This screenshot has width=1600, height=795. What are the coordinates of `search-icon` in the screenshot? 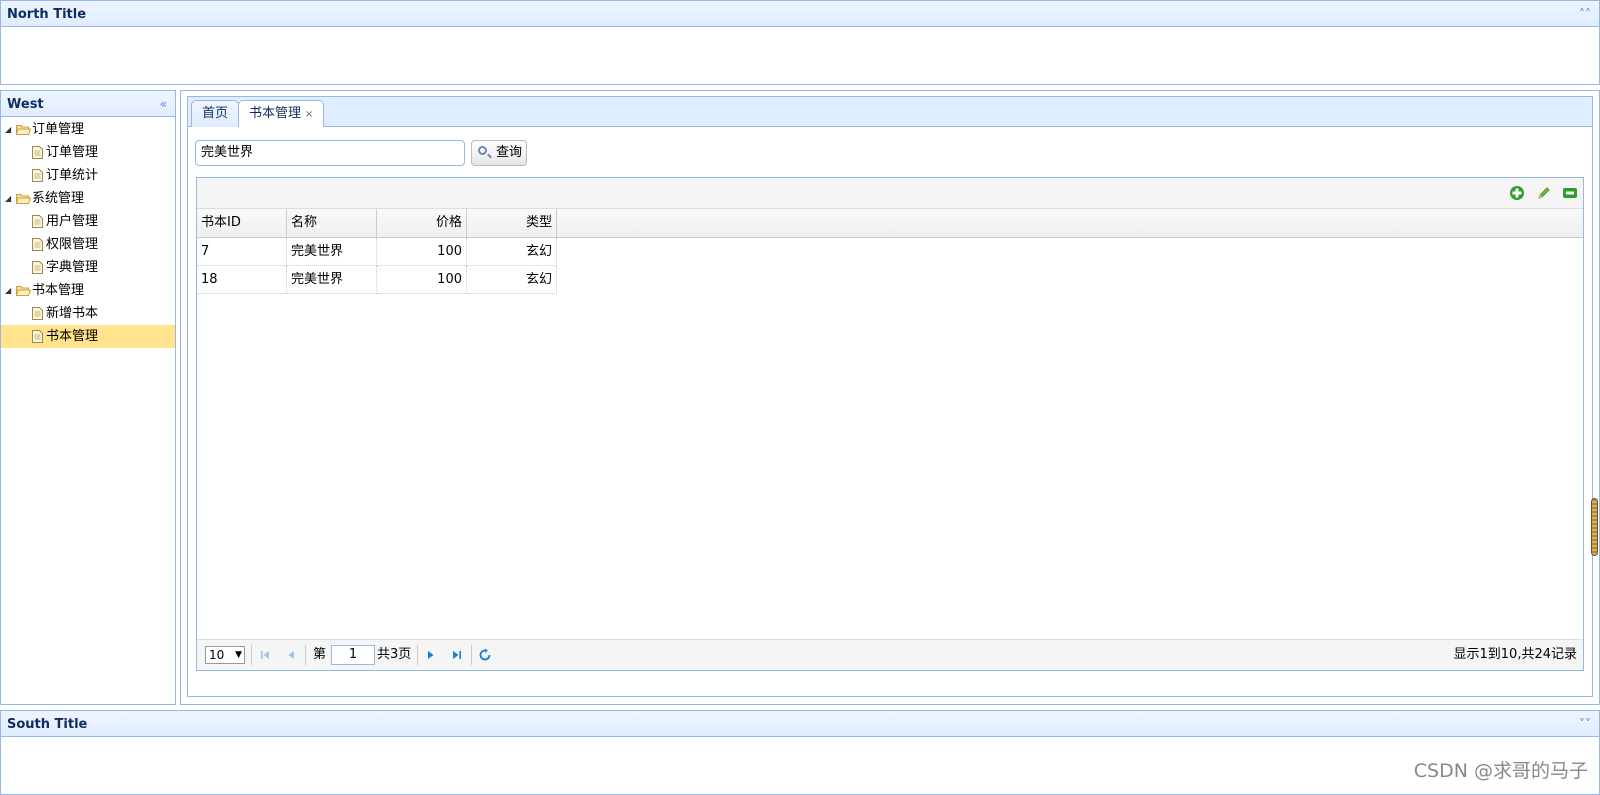 It's located at (482, 150).